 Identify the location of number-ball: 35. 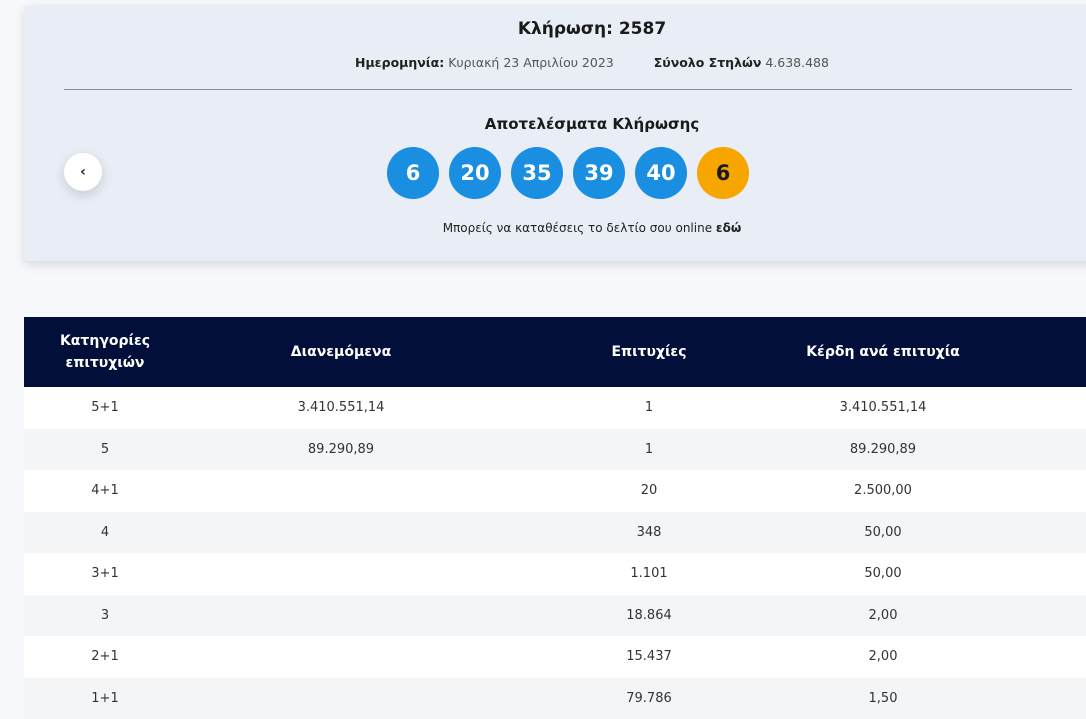
(537, 173).